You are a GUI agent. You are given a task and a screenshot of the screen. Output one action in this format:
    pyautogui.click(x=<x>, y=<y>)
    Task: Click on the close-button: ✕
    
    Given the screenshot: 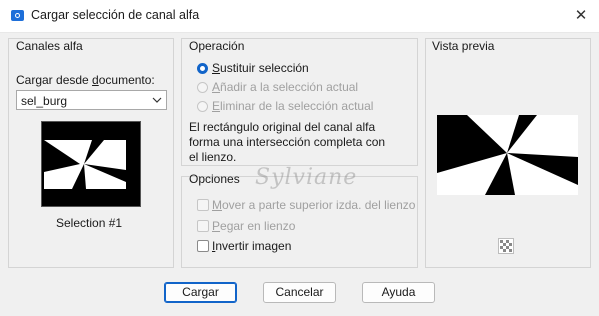 What is the action you would take?
    pyautogui.click(x=581, y=16)
    